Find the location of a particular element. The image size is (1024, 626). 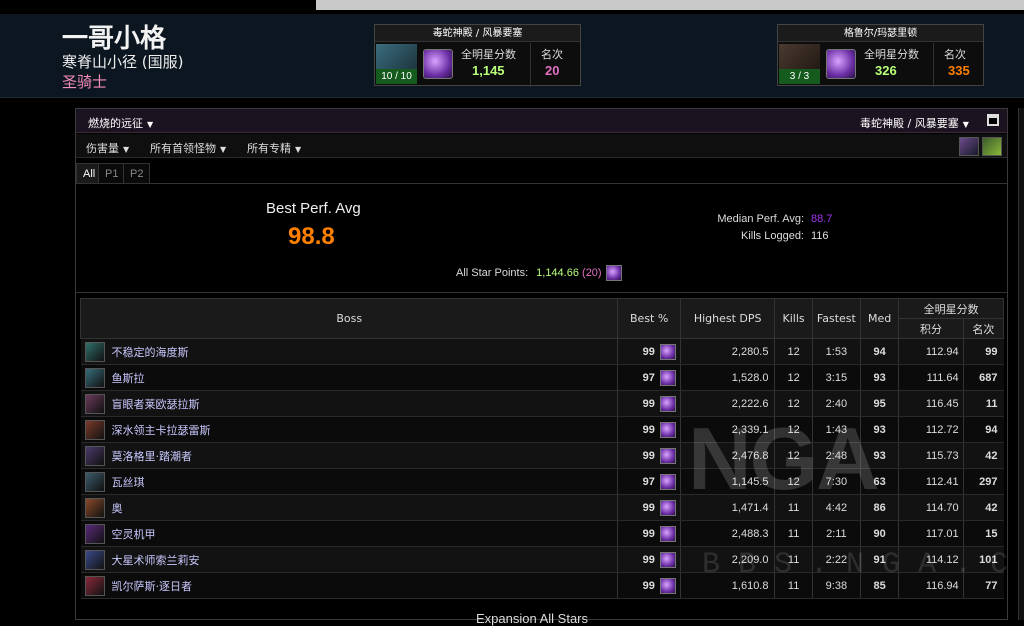

fastest: 2:48 is located at coordinates (836, 455).